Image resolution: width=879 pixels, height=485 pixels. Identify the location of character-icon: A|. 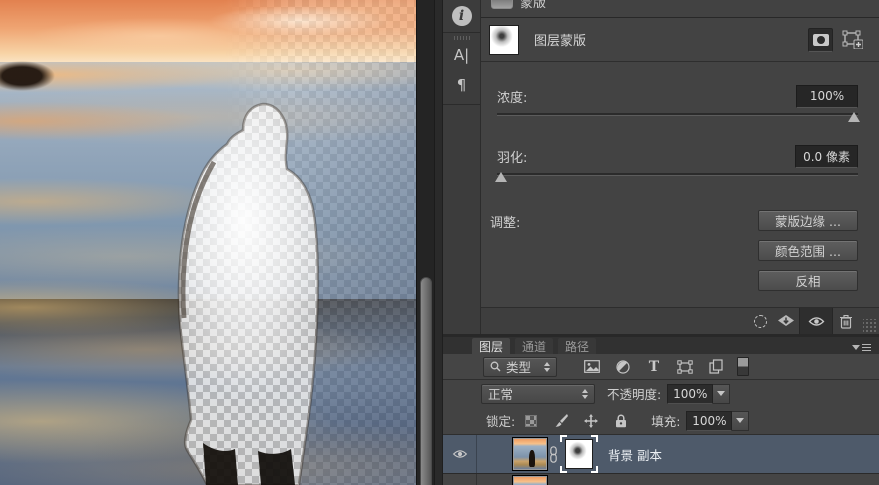
(461, 55).